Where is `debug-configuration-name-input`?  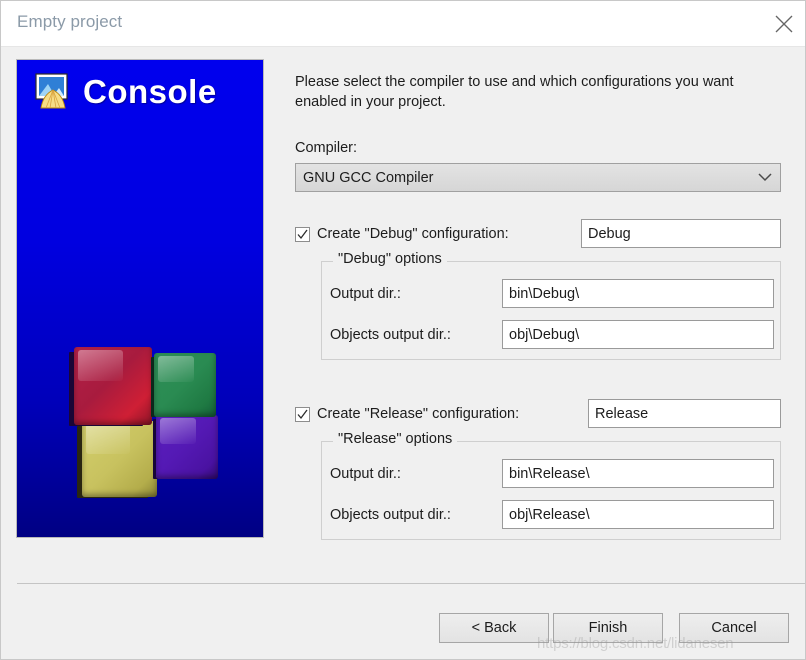 debug-configuration-name-input is located at coordinates (681, 233).